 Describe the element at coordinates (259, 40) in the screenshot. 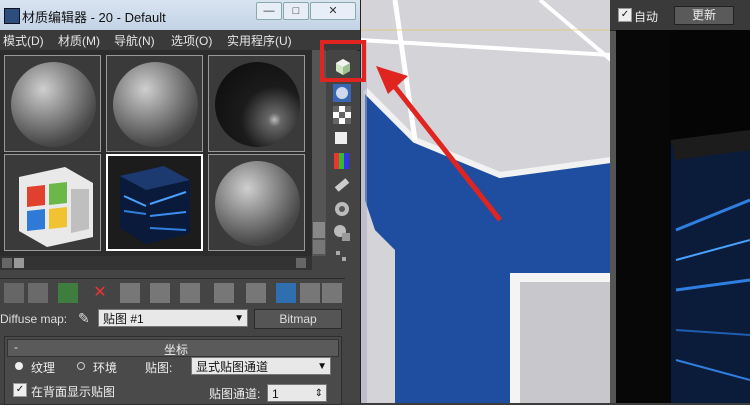

I see `menu-utilities: 实用程序(U)` at that location.